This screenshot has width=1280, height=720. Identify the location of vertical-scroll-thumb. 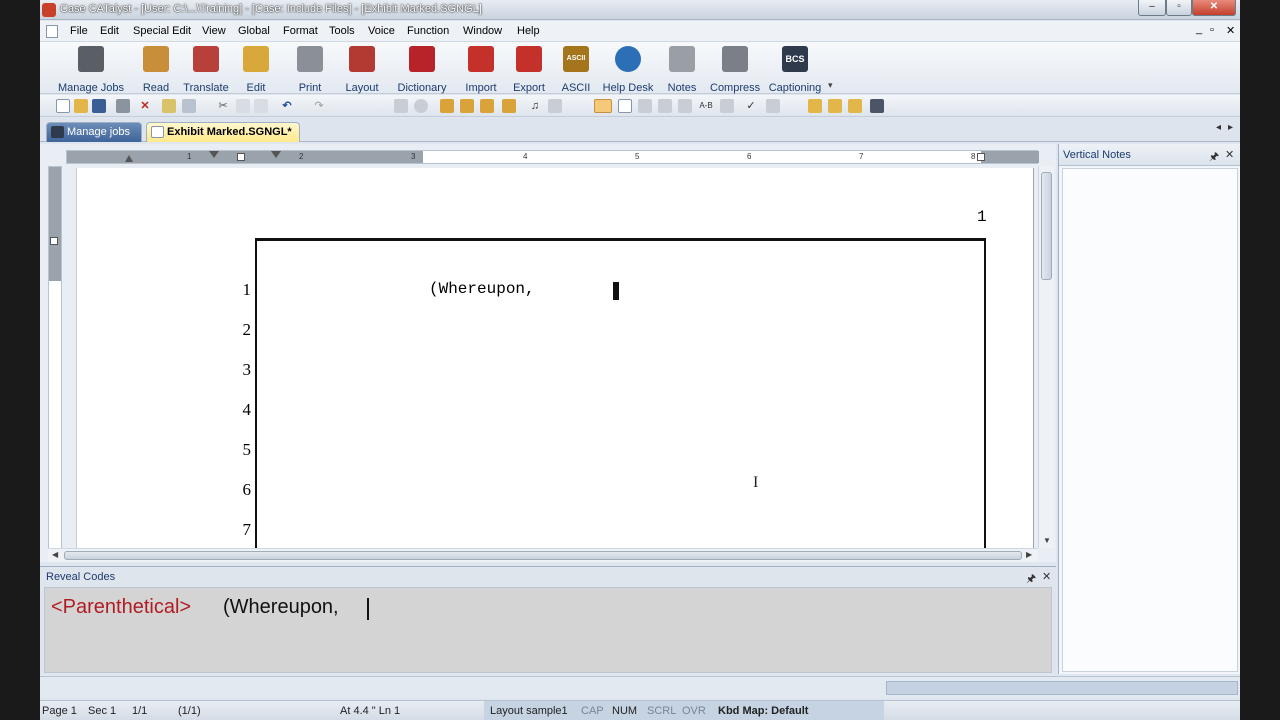
(1046, 226).